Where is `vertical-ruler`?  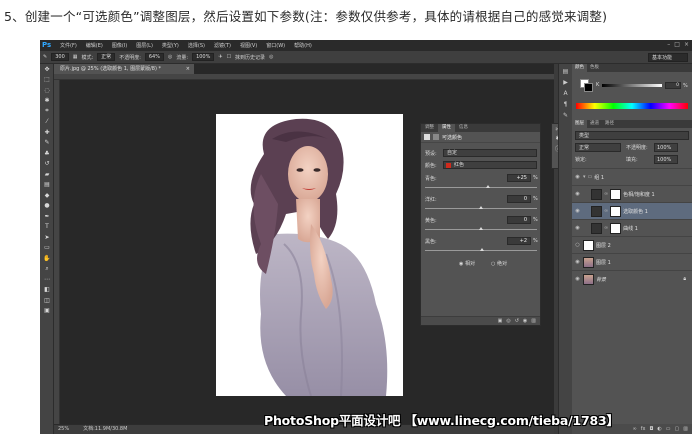
vertical-ruler is located at coordinates (57, 252).